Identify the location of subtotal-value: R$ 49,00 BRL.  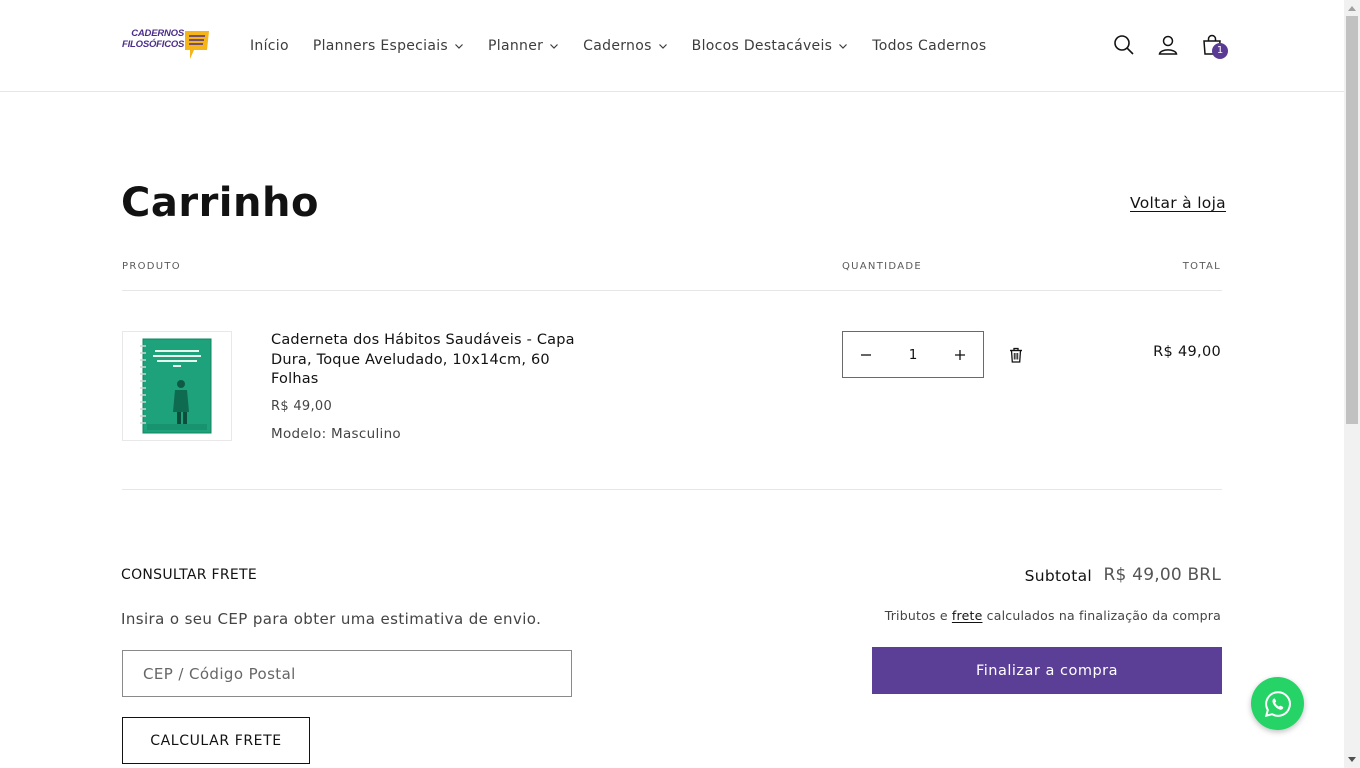
(1162, 575).